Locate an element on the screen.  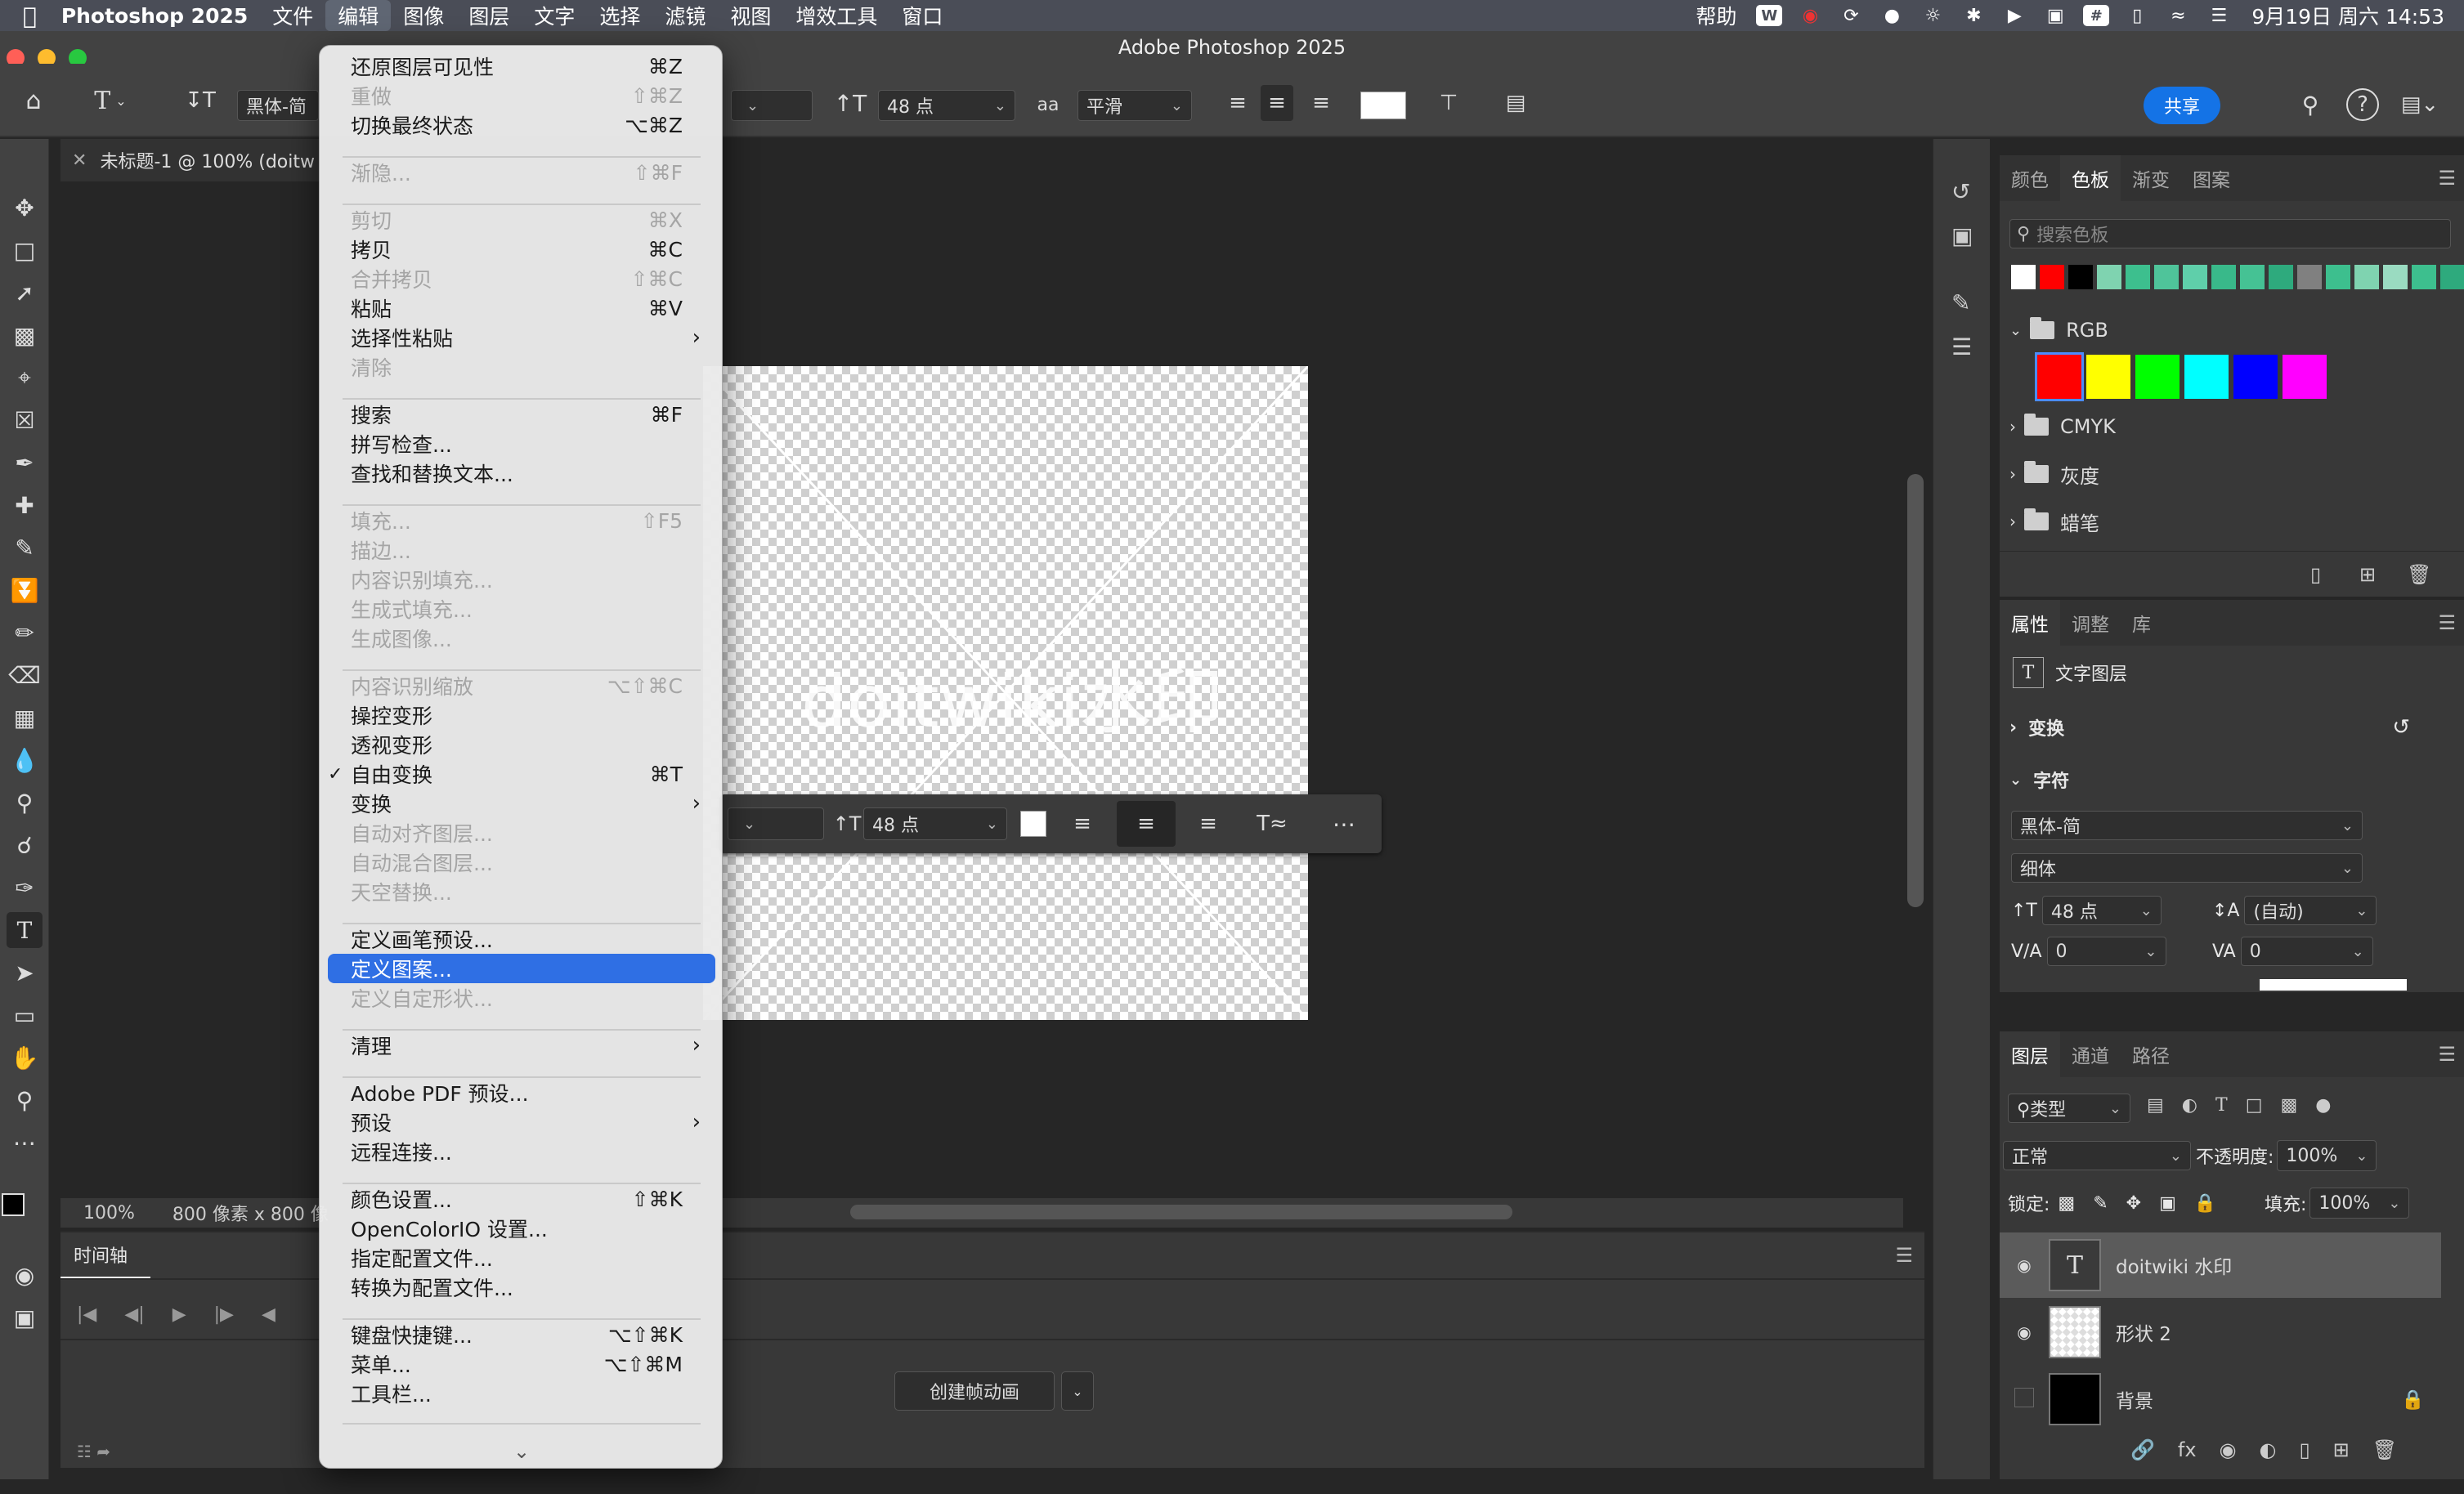
foreground-color-swatch is located at coordinates (13, 1204).